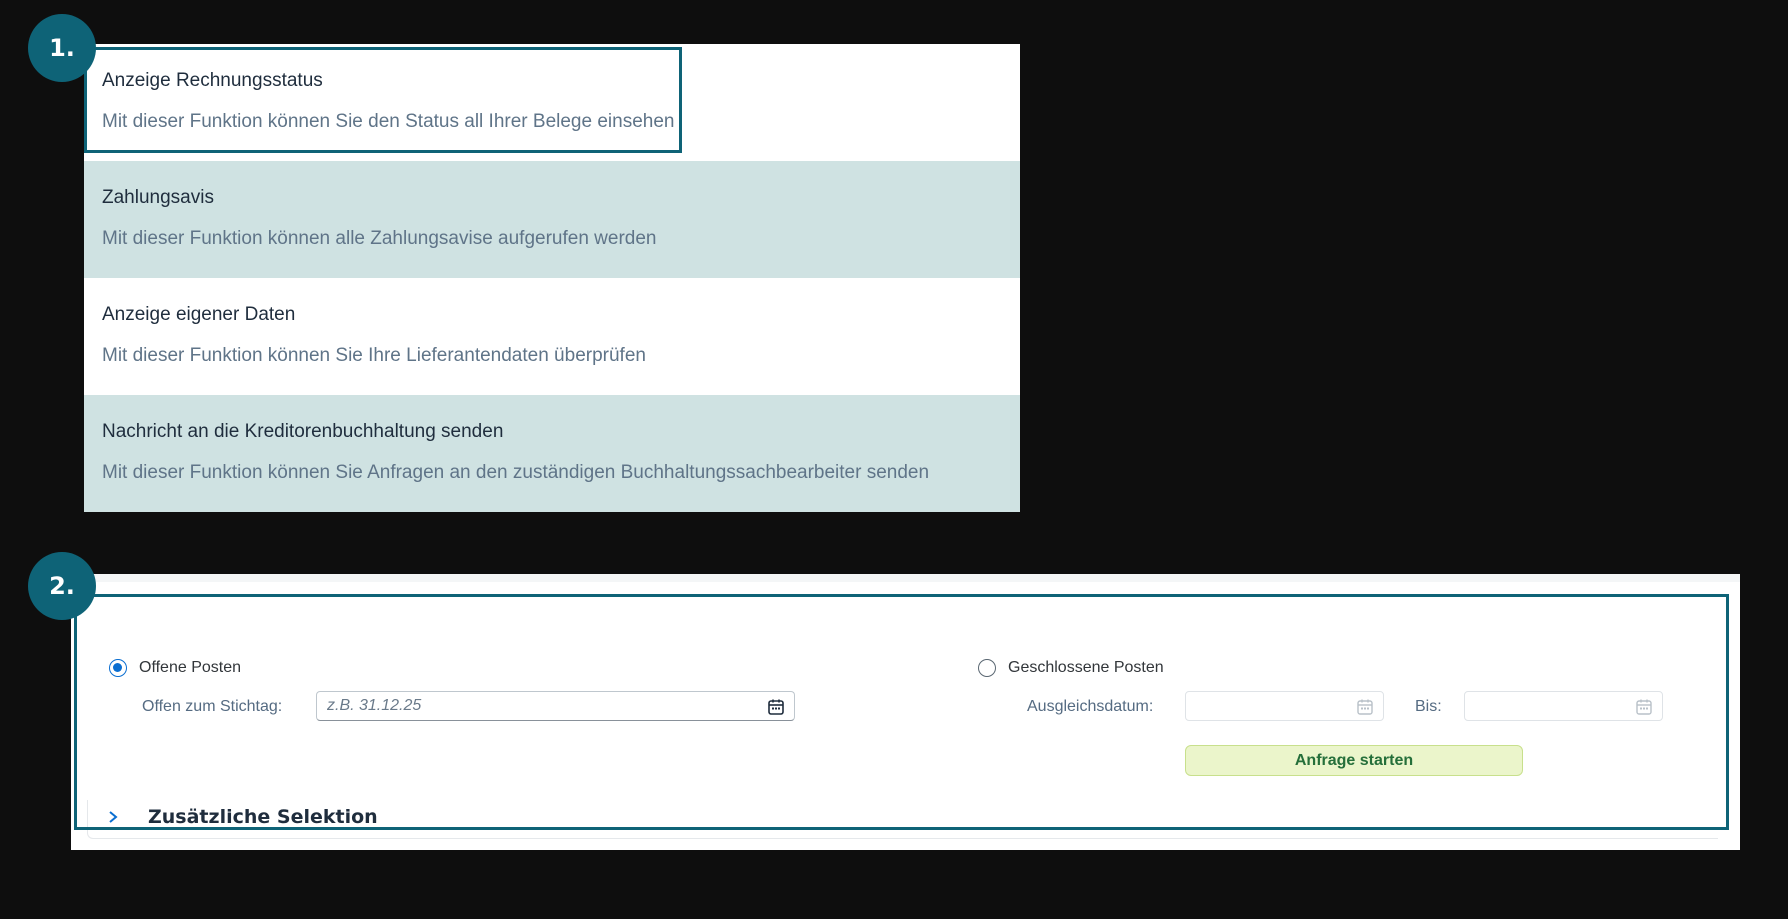 Image resolution: width=1788 pixels, height=919 pixels. I want to click on closed-items-radio, so click(987, 668).